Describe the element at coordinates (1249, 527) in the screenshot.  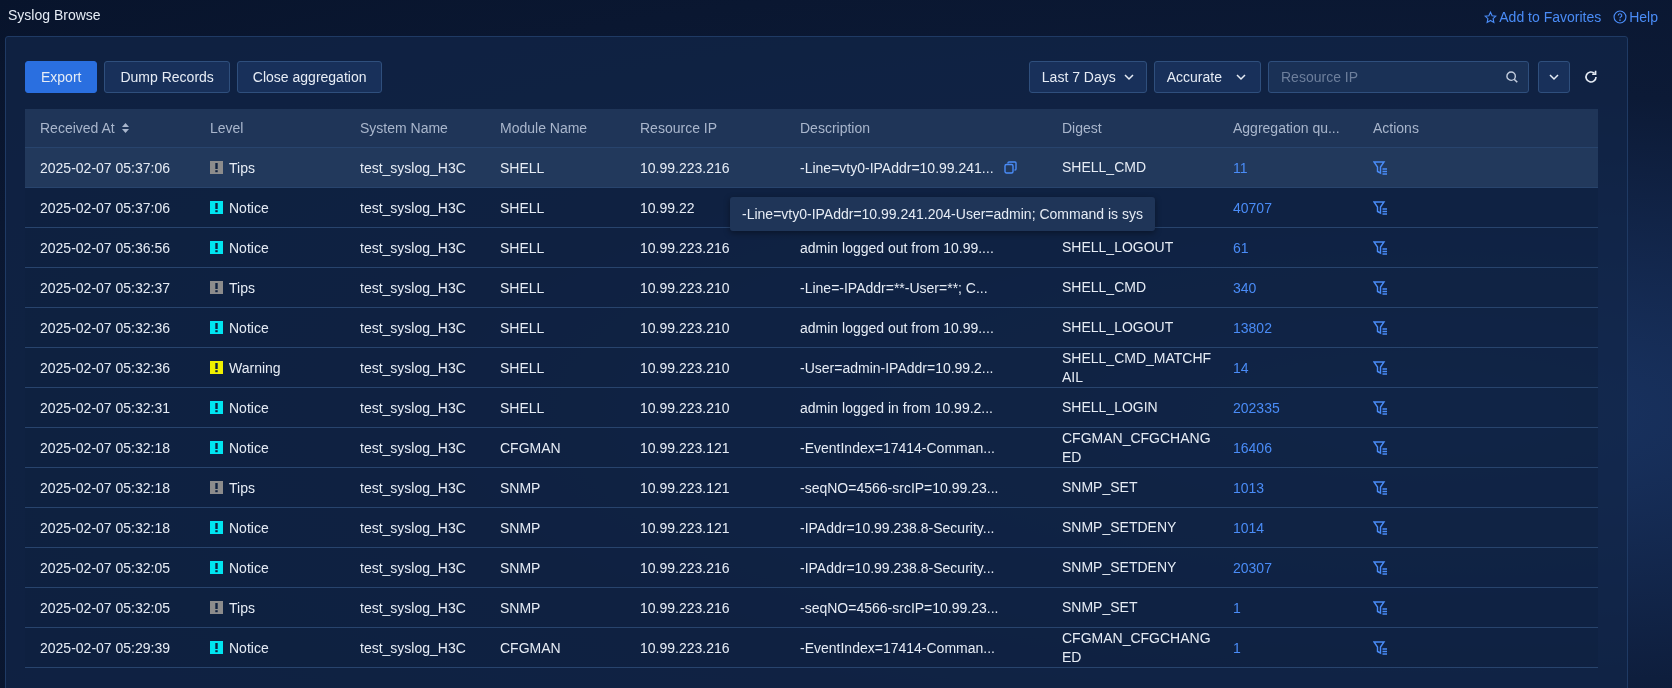
I see `count-link: 1014` at that location.